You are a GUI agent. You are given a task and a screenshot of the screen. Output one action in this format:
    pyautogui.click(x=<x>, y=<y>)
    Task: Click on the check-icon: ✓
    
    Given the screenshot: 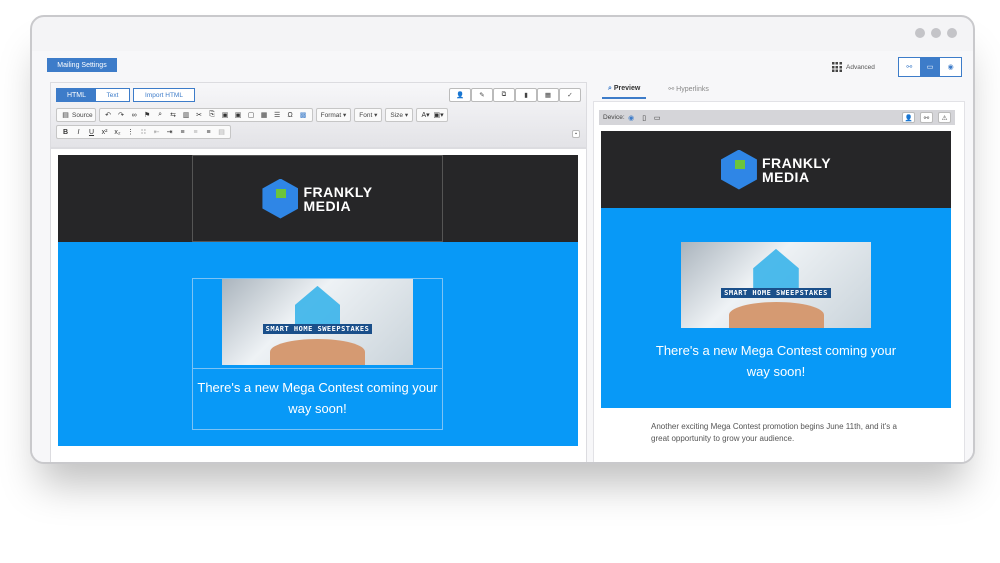 What is the action you would take?
    pyautogui.click(x=570, y=95)
    